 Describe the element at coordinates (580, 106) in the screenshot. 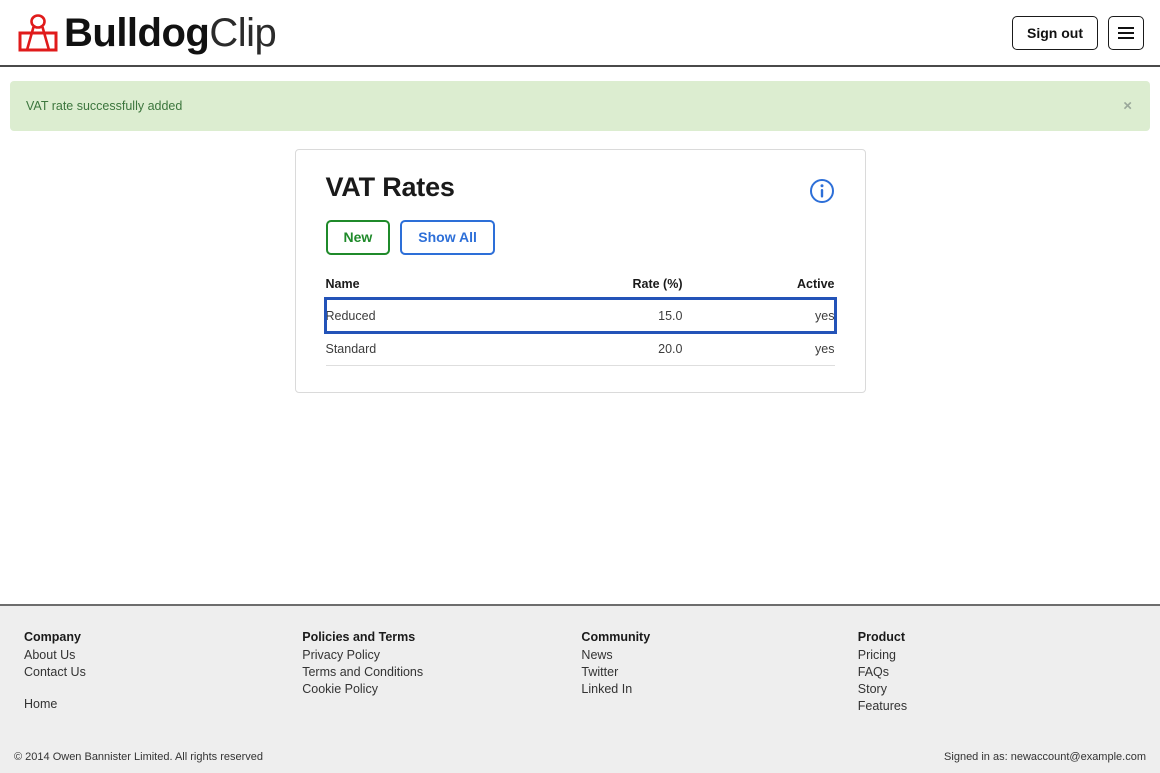

I see `success-alert: VAT rate successfully added ×` at that location.